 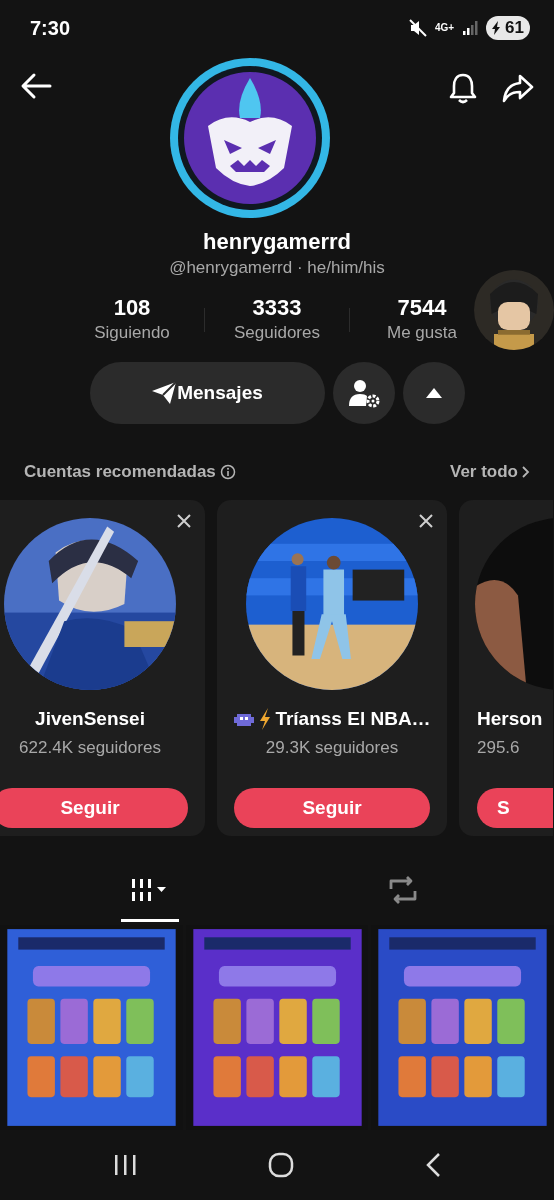 I want to click on back-nav-button, so click(x=432, y=1165).